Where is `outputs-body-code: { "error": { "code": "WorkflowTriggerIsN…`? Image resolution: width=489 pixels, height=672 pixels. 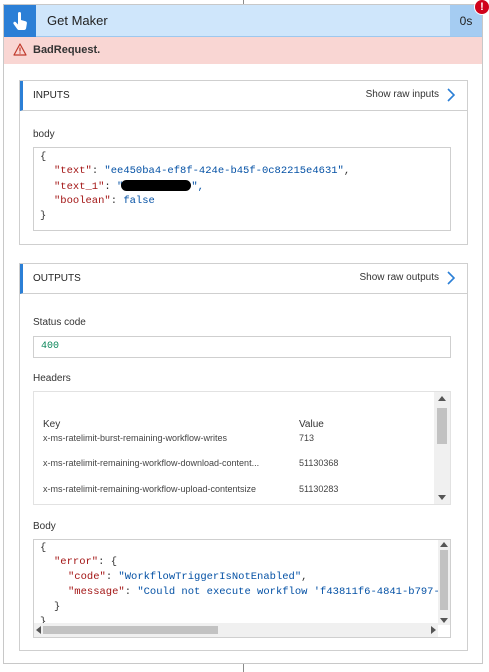 outputs-body-code: { "error": { "code": "WorkflowTriggerIsN… is located at coordinates (242, 588).